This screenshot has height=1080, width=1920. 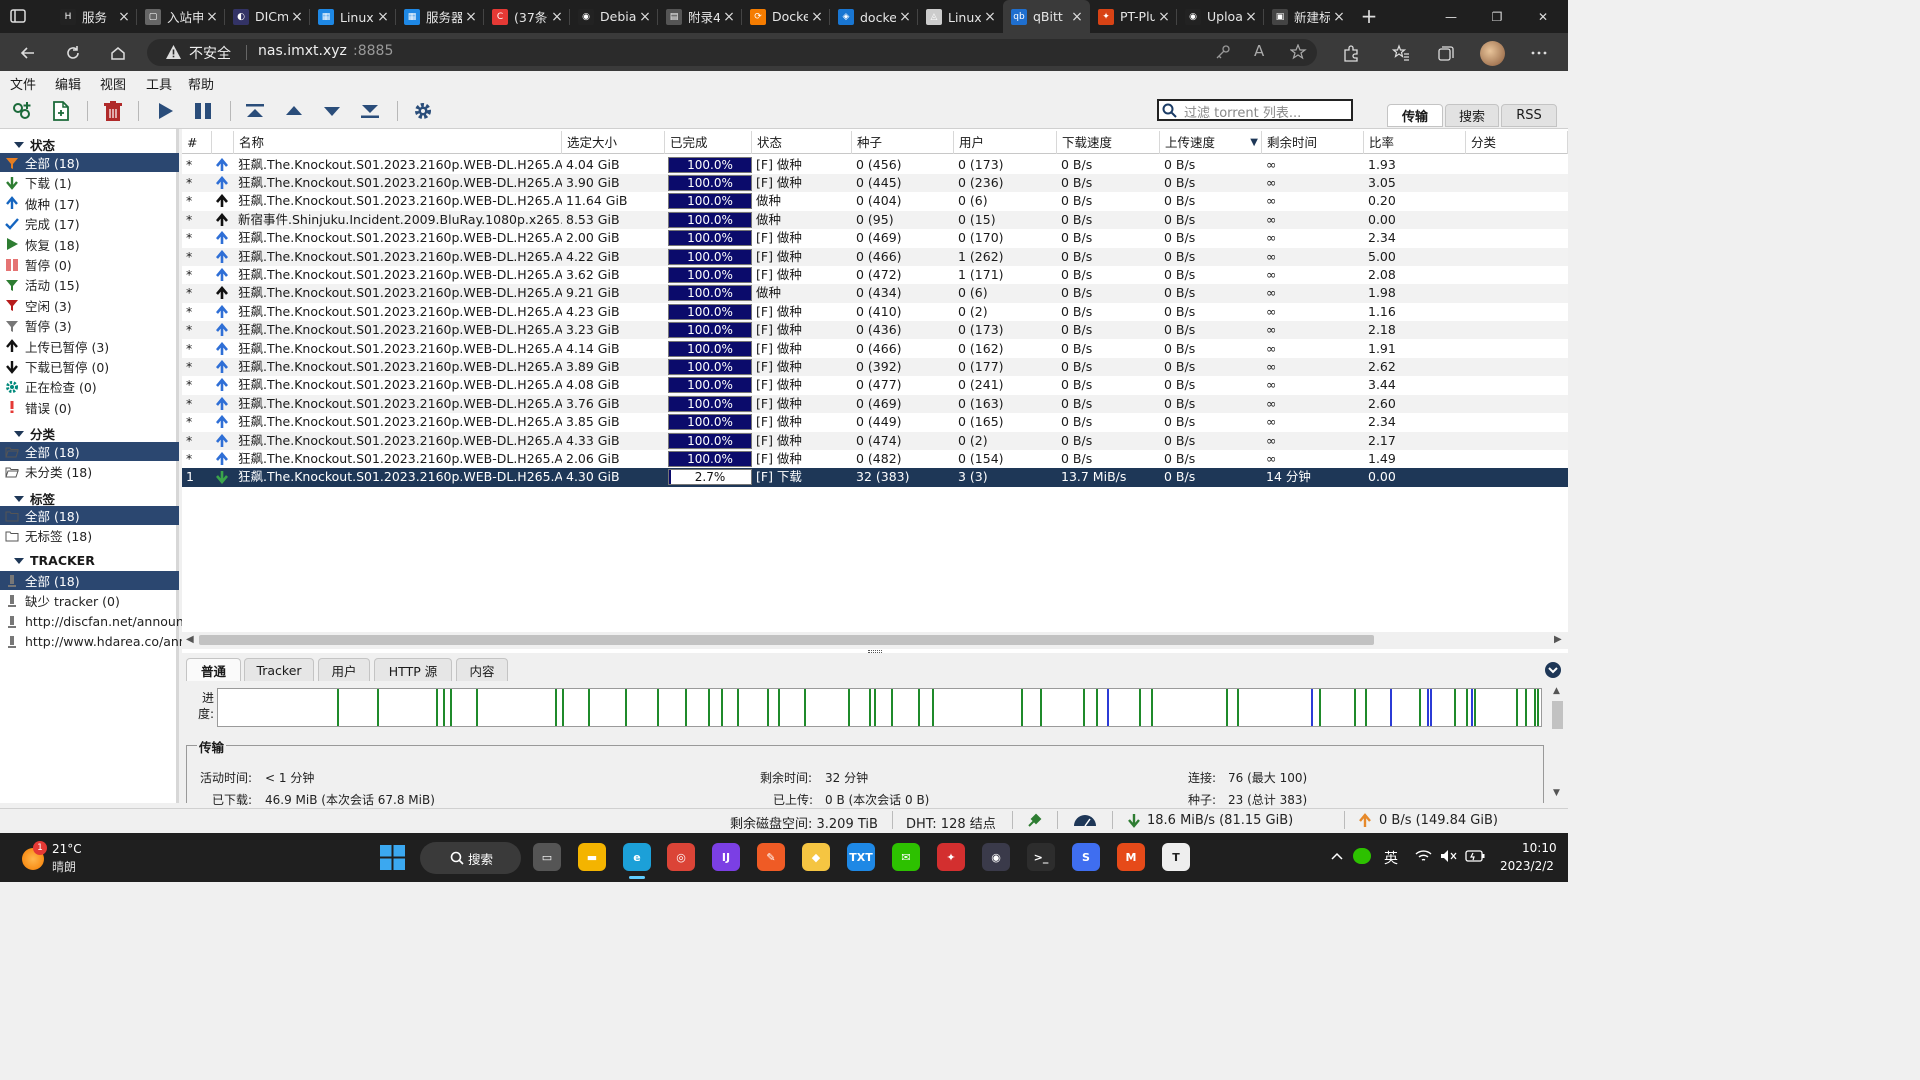 What do you see at coordinates (294, 111) in the screenshot?
I see `move-up-button` at bounding box center [294, 111].